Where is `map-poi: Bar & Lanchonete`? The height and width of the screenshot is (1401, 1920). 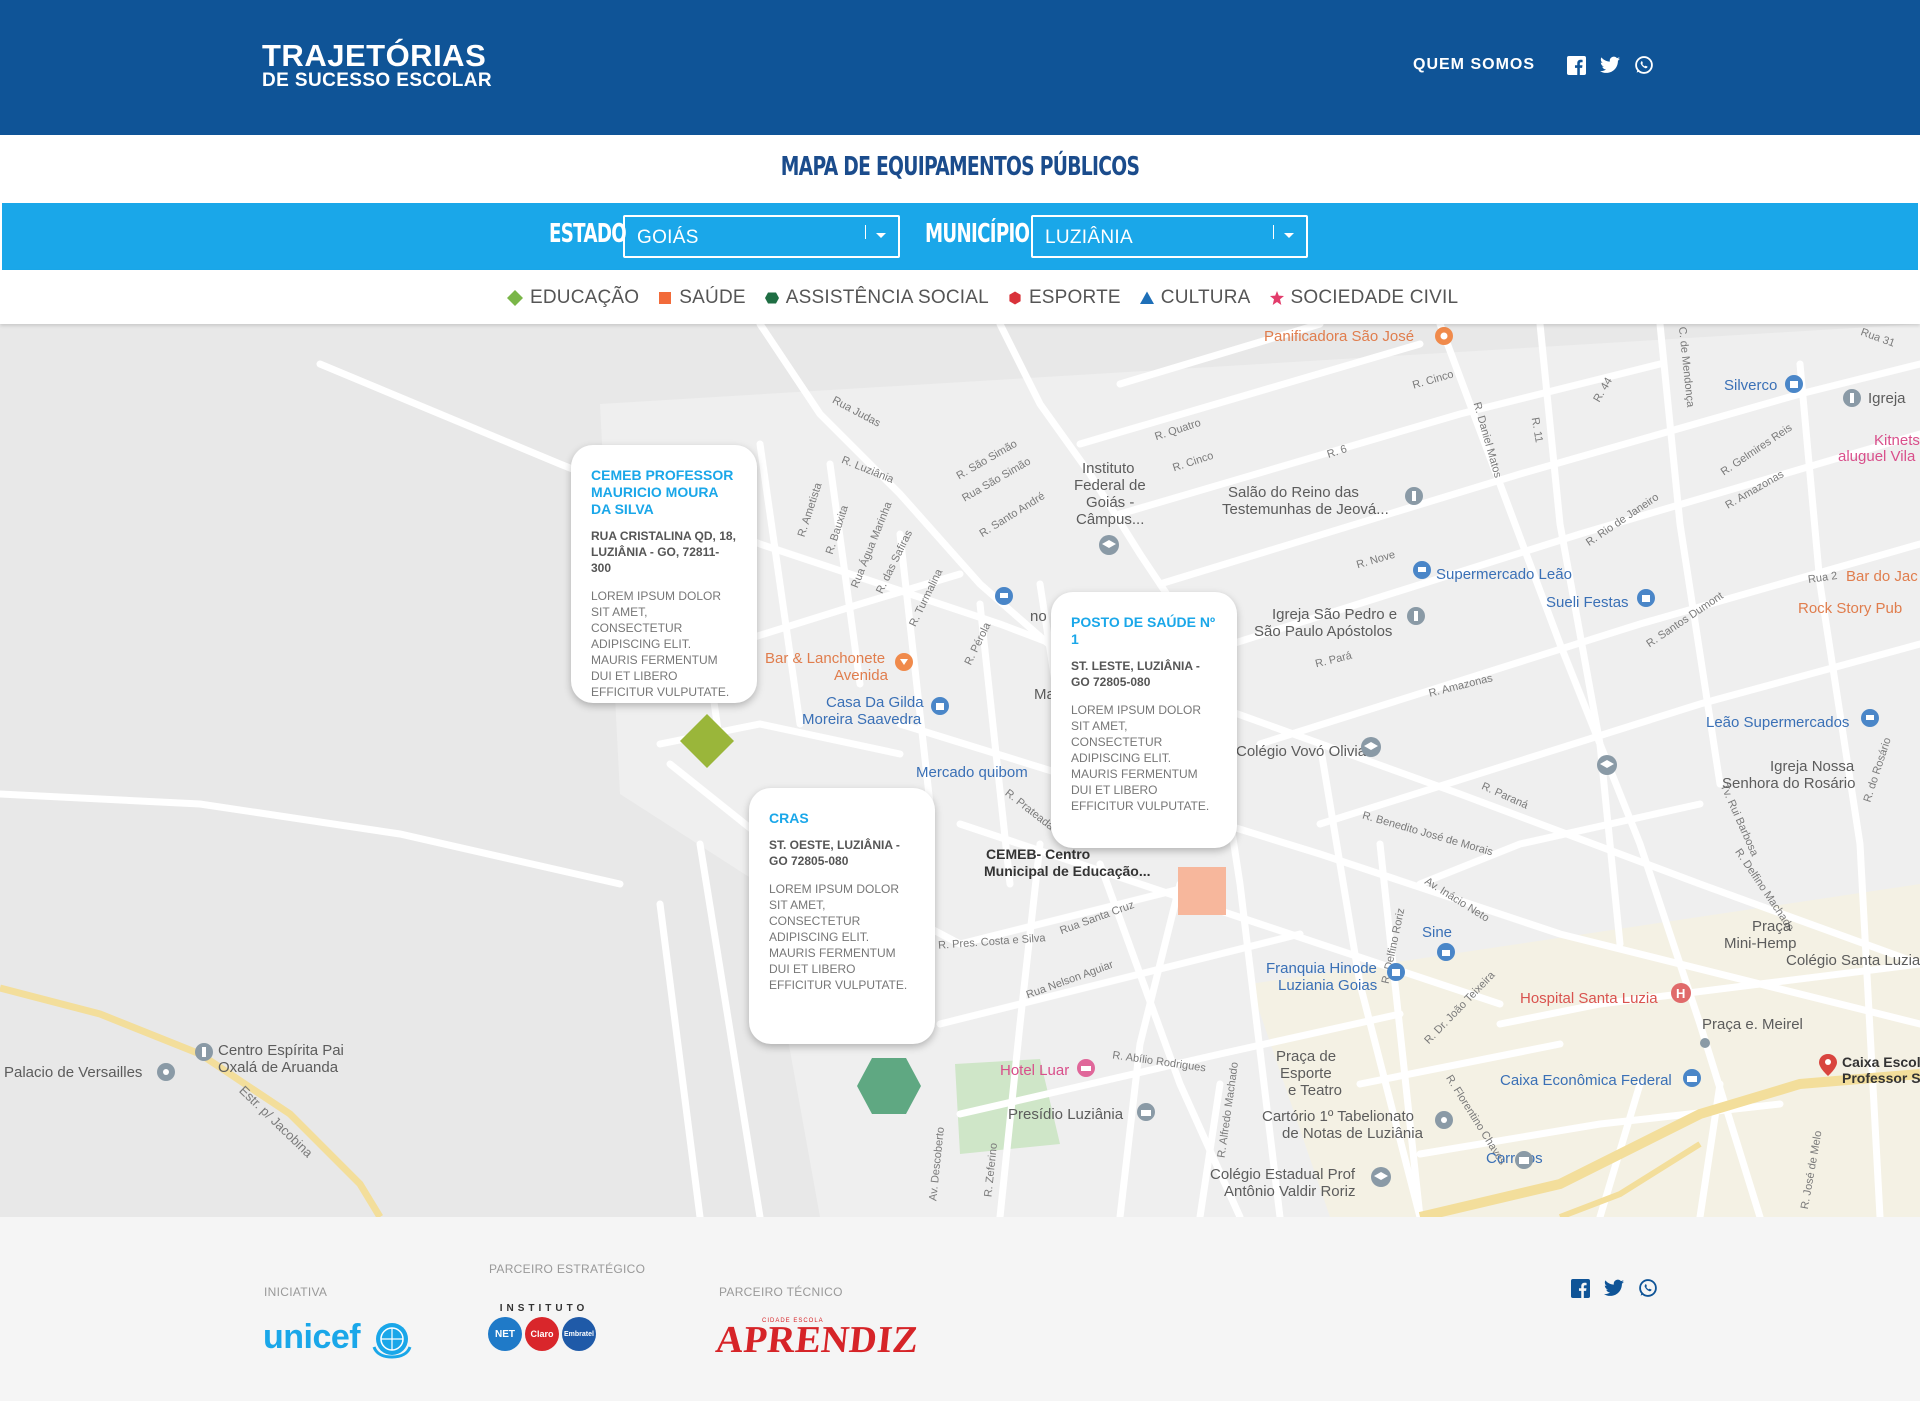 map-poi: Bar & Lanchonete is located at coordinates (825, 658).